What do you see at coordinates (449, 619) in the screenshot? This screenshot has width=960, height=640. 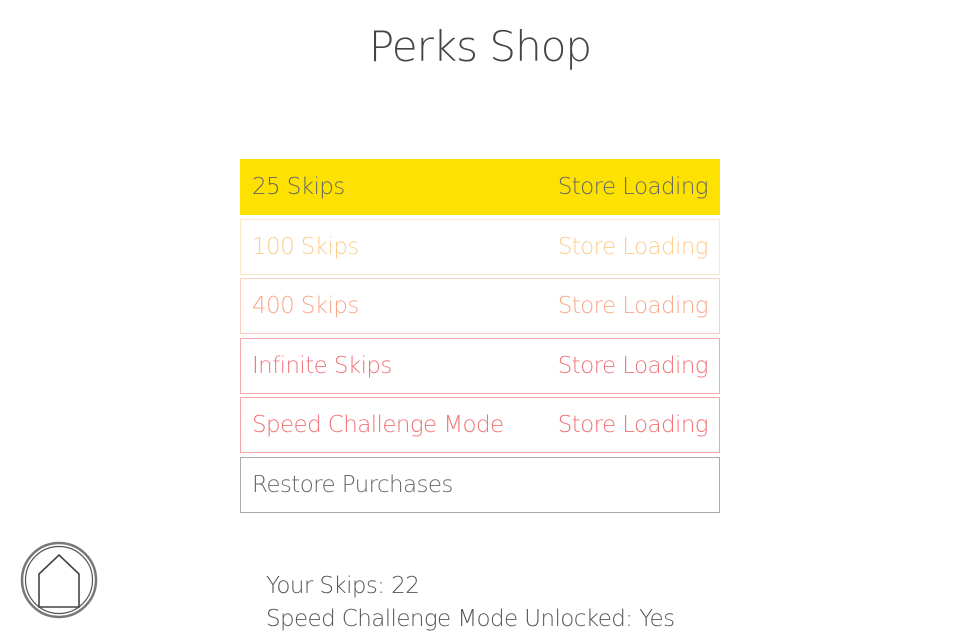 I see `speed-mode-status-label: Speed Challenge Mode Unlocked:` at bounding box center [449, 619].